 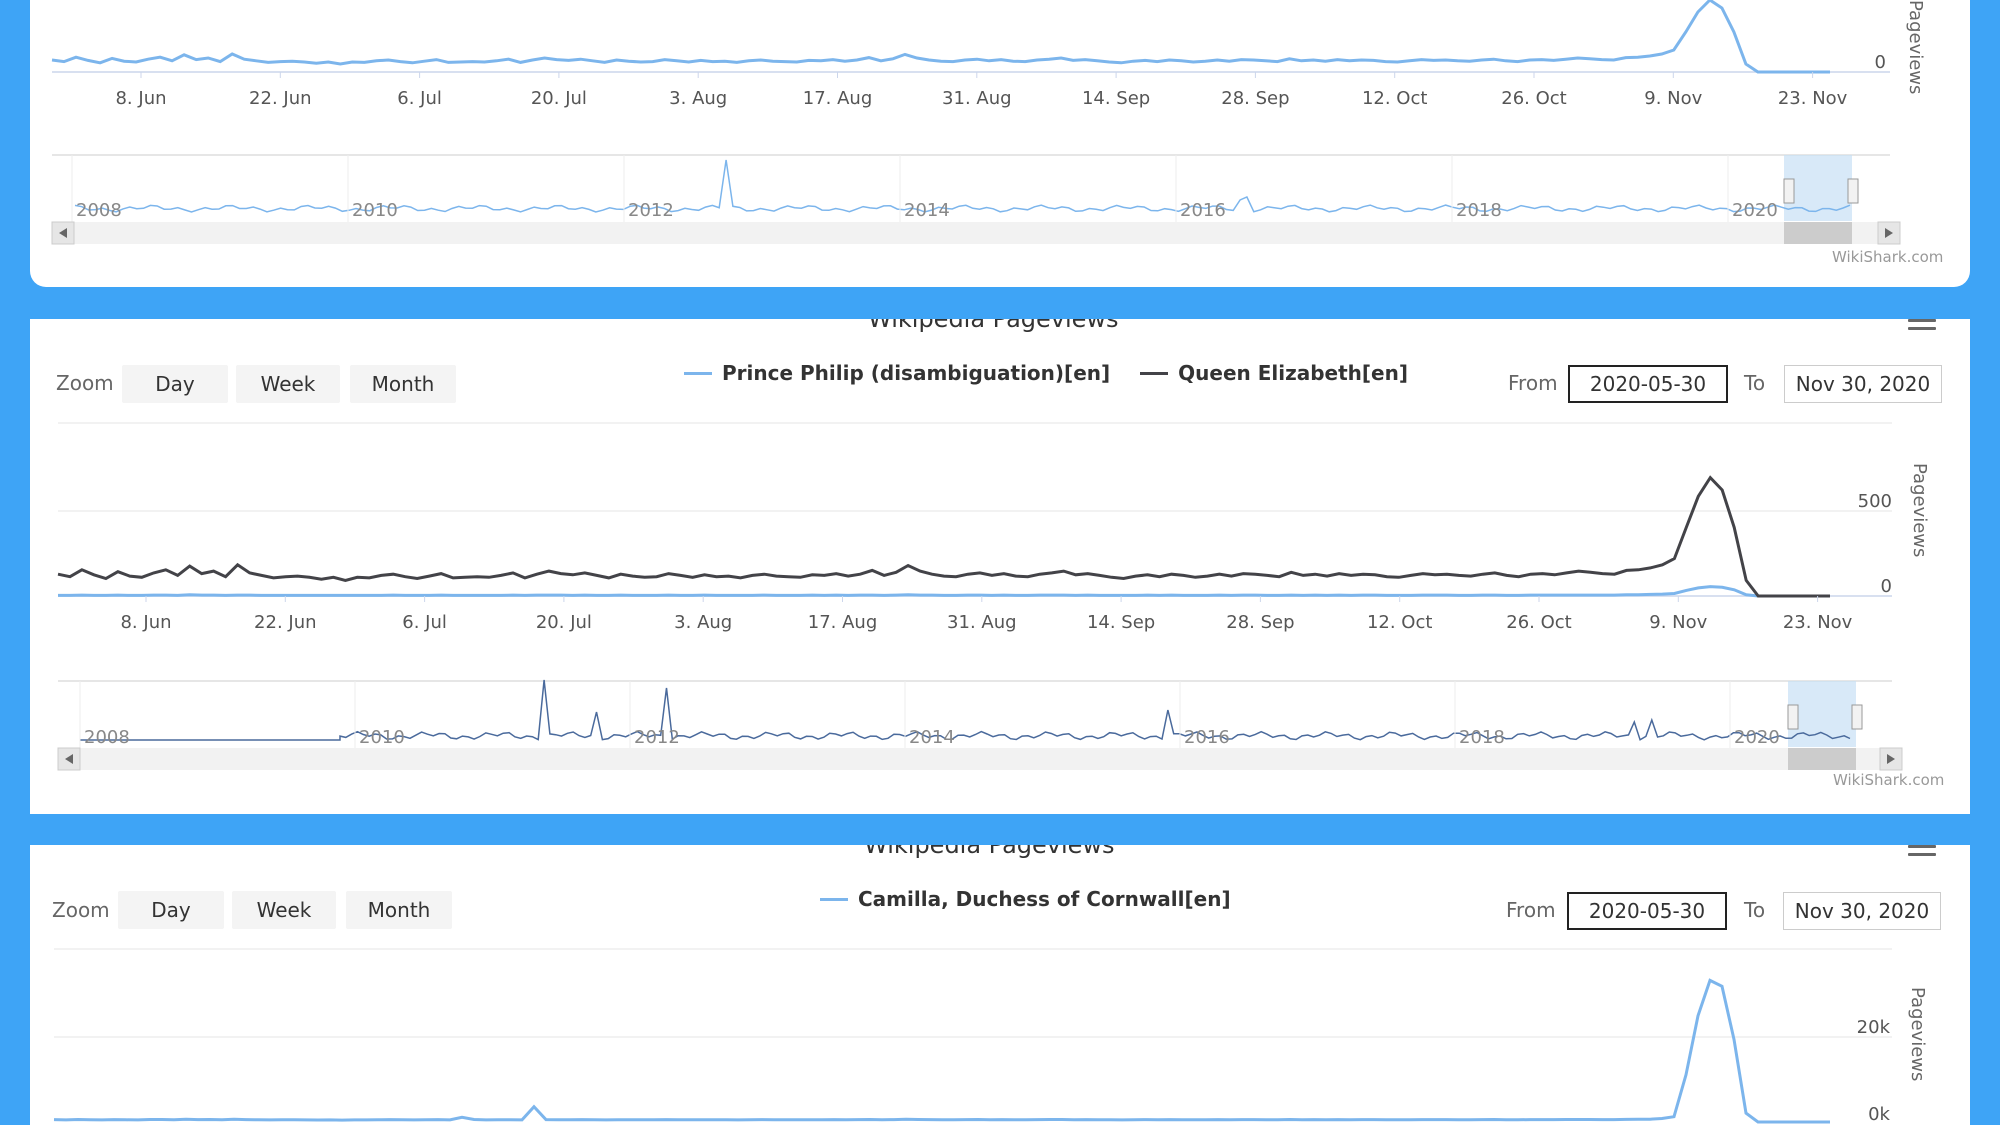 I want to click on y-tick-label: 0k, so click(x=1879, y=1114).